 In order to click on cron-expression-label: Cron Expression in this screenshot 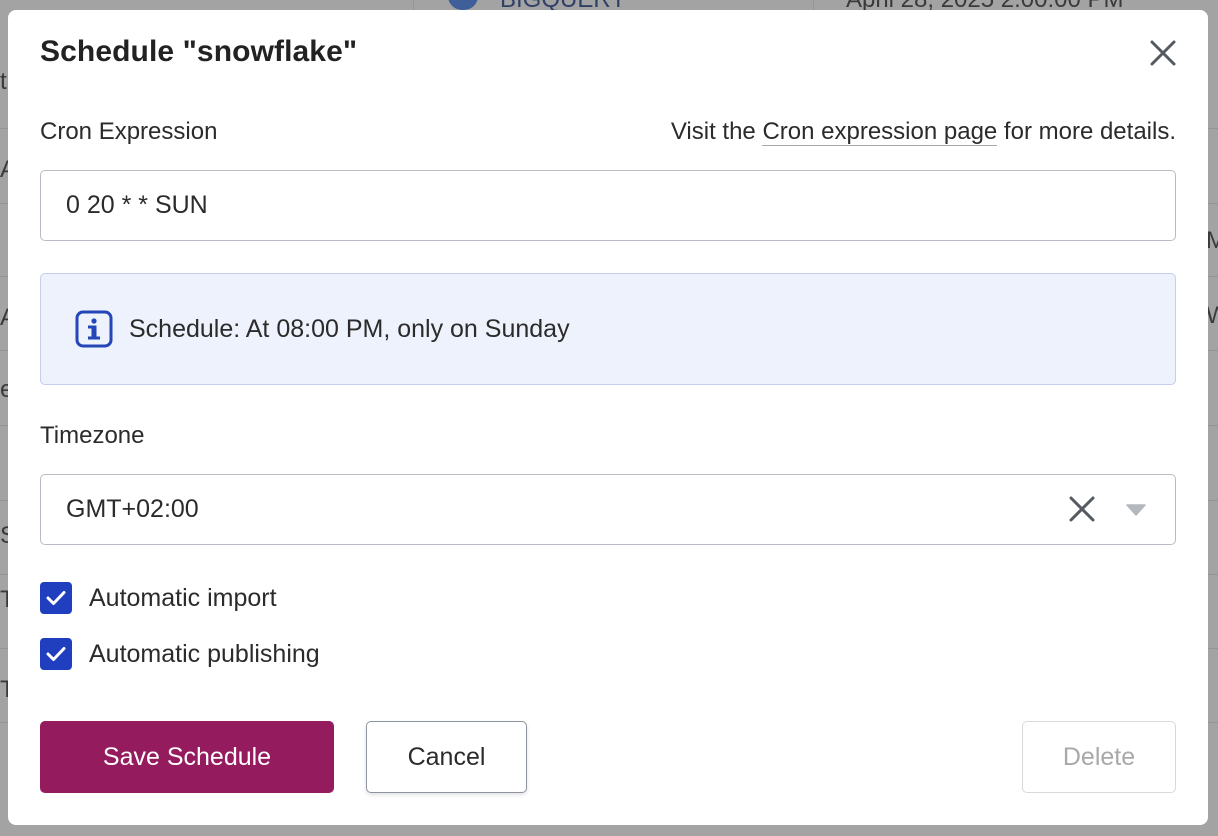, I will do `click(129, 131)`.